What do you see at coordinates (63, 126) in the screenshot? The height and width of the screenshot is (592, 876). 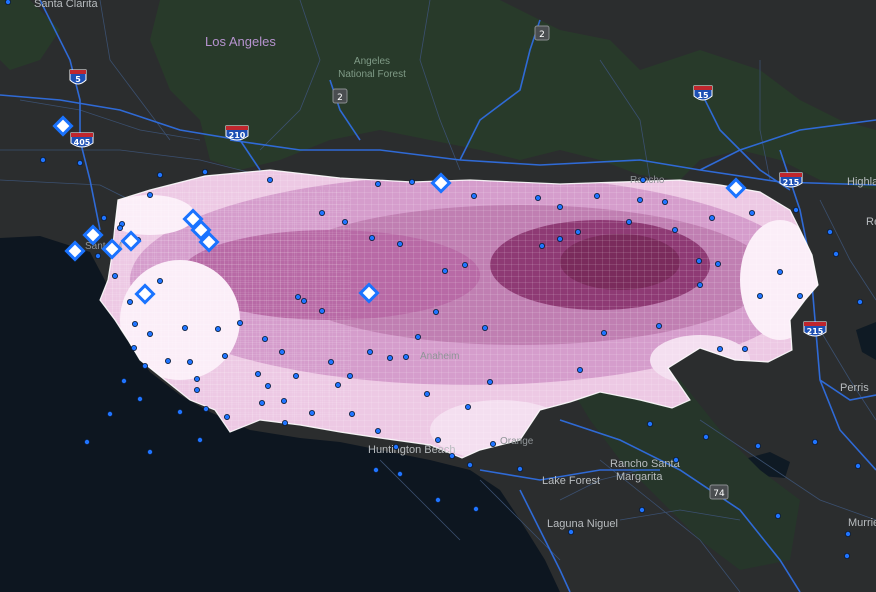 I see `diamond-marker-icon` at bounding box center [63, 126].